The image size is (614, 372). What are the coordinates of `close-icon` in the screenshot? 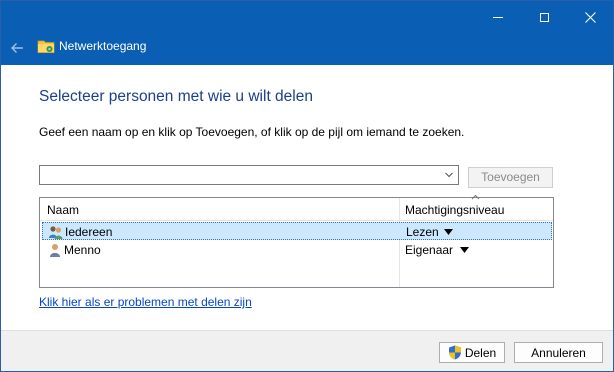 It's located at (590, 17).